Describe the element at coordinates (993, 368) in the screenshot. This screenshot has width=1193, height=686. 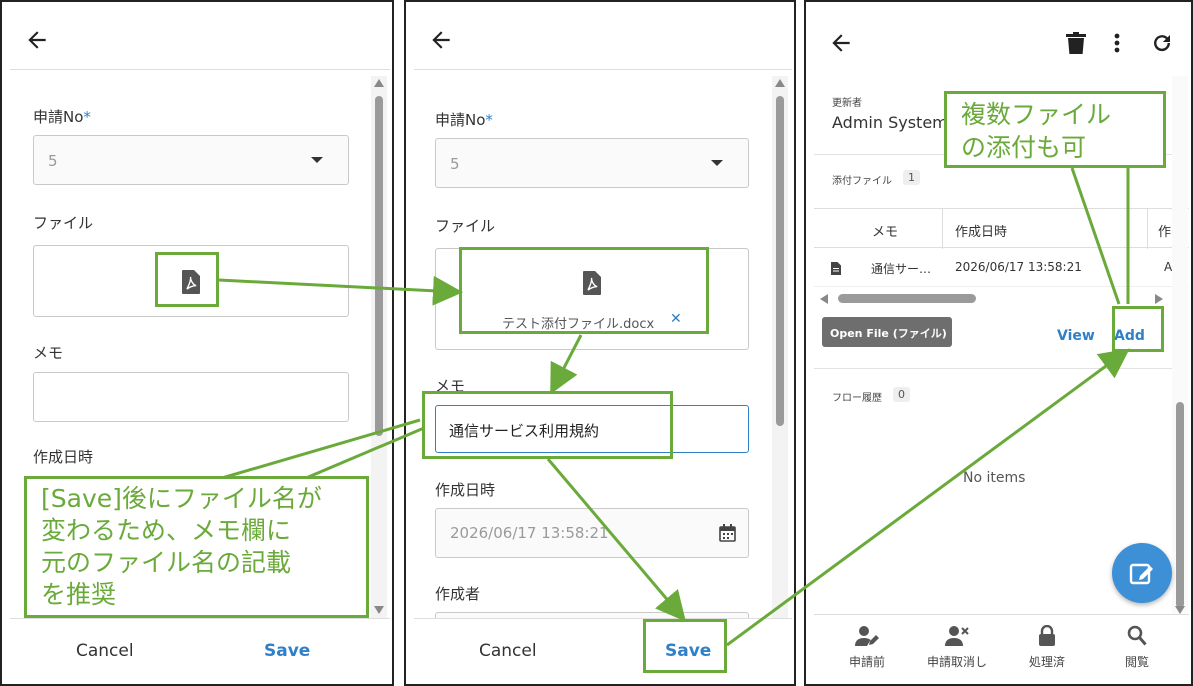
I see `divider` at that location.